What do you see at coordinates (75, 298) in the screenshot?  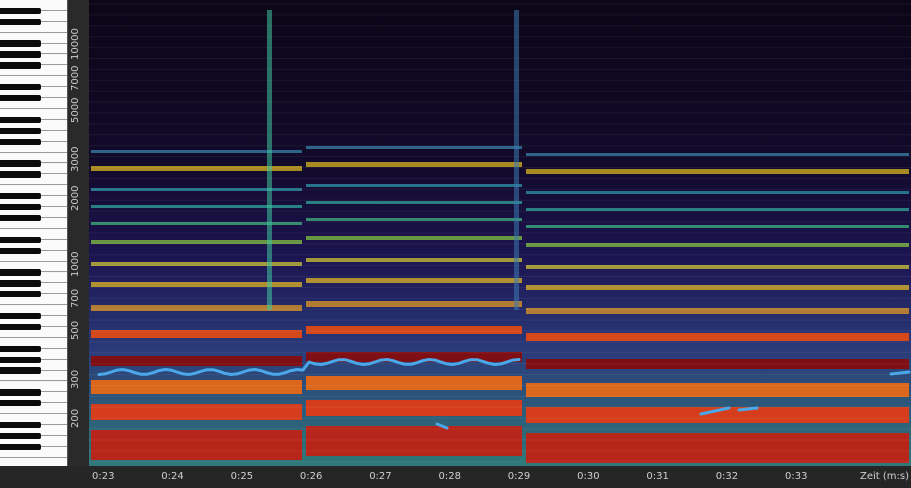 I see `frequency-tick-label: 700` at bounding box center [75, 298].